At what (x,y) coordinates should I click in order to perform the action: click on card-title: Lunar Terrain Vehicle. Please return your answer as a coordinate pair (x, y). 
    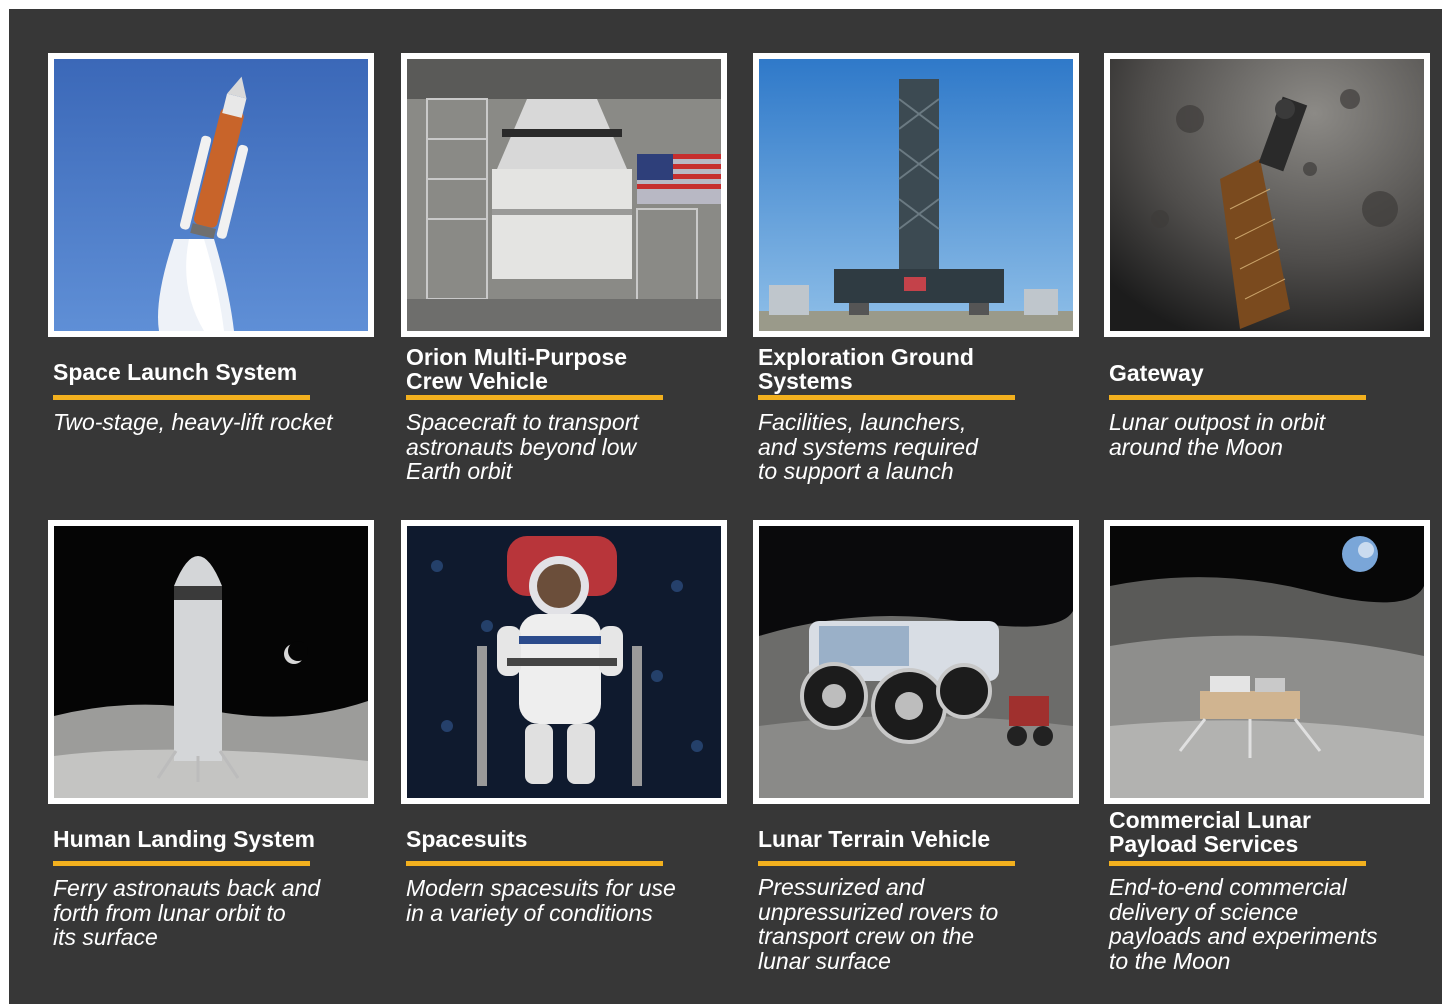
    Looking at the image, I should click on (874, 839).